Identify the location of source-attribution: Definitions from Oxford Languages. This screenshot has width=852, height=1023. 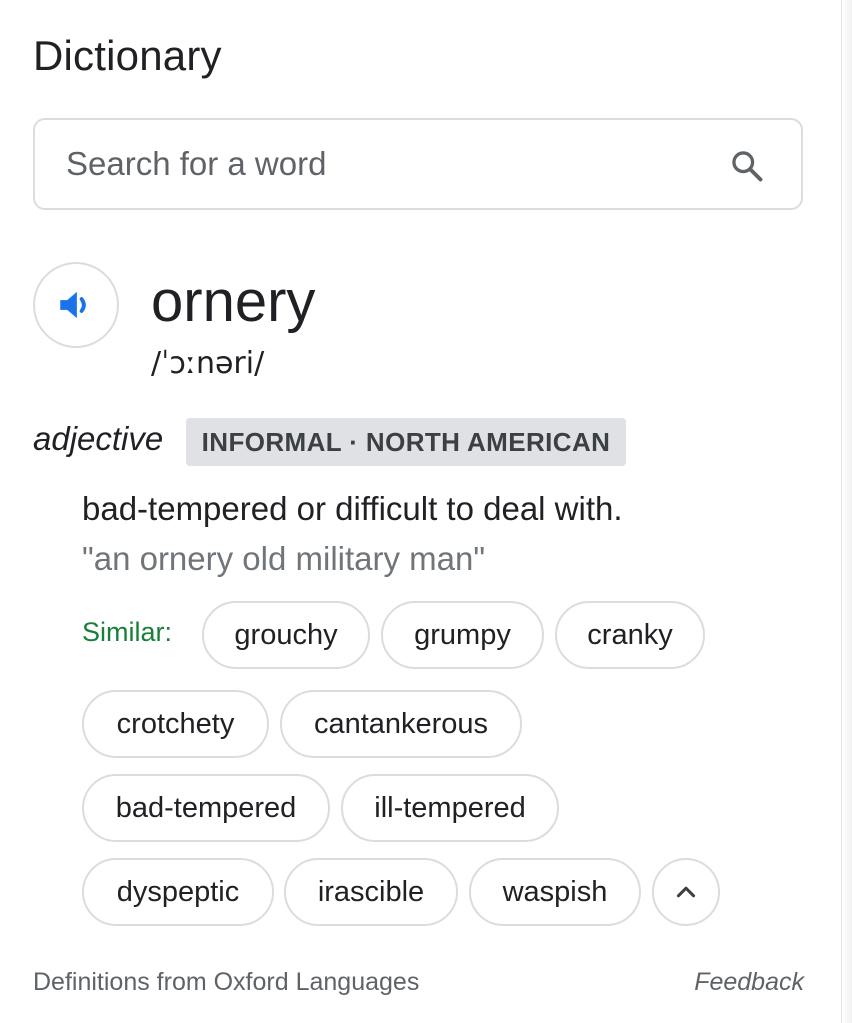
(226, 982).